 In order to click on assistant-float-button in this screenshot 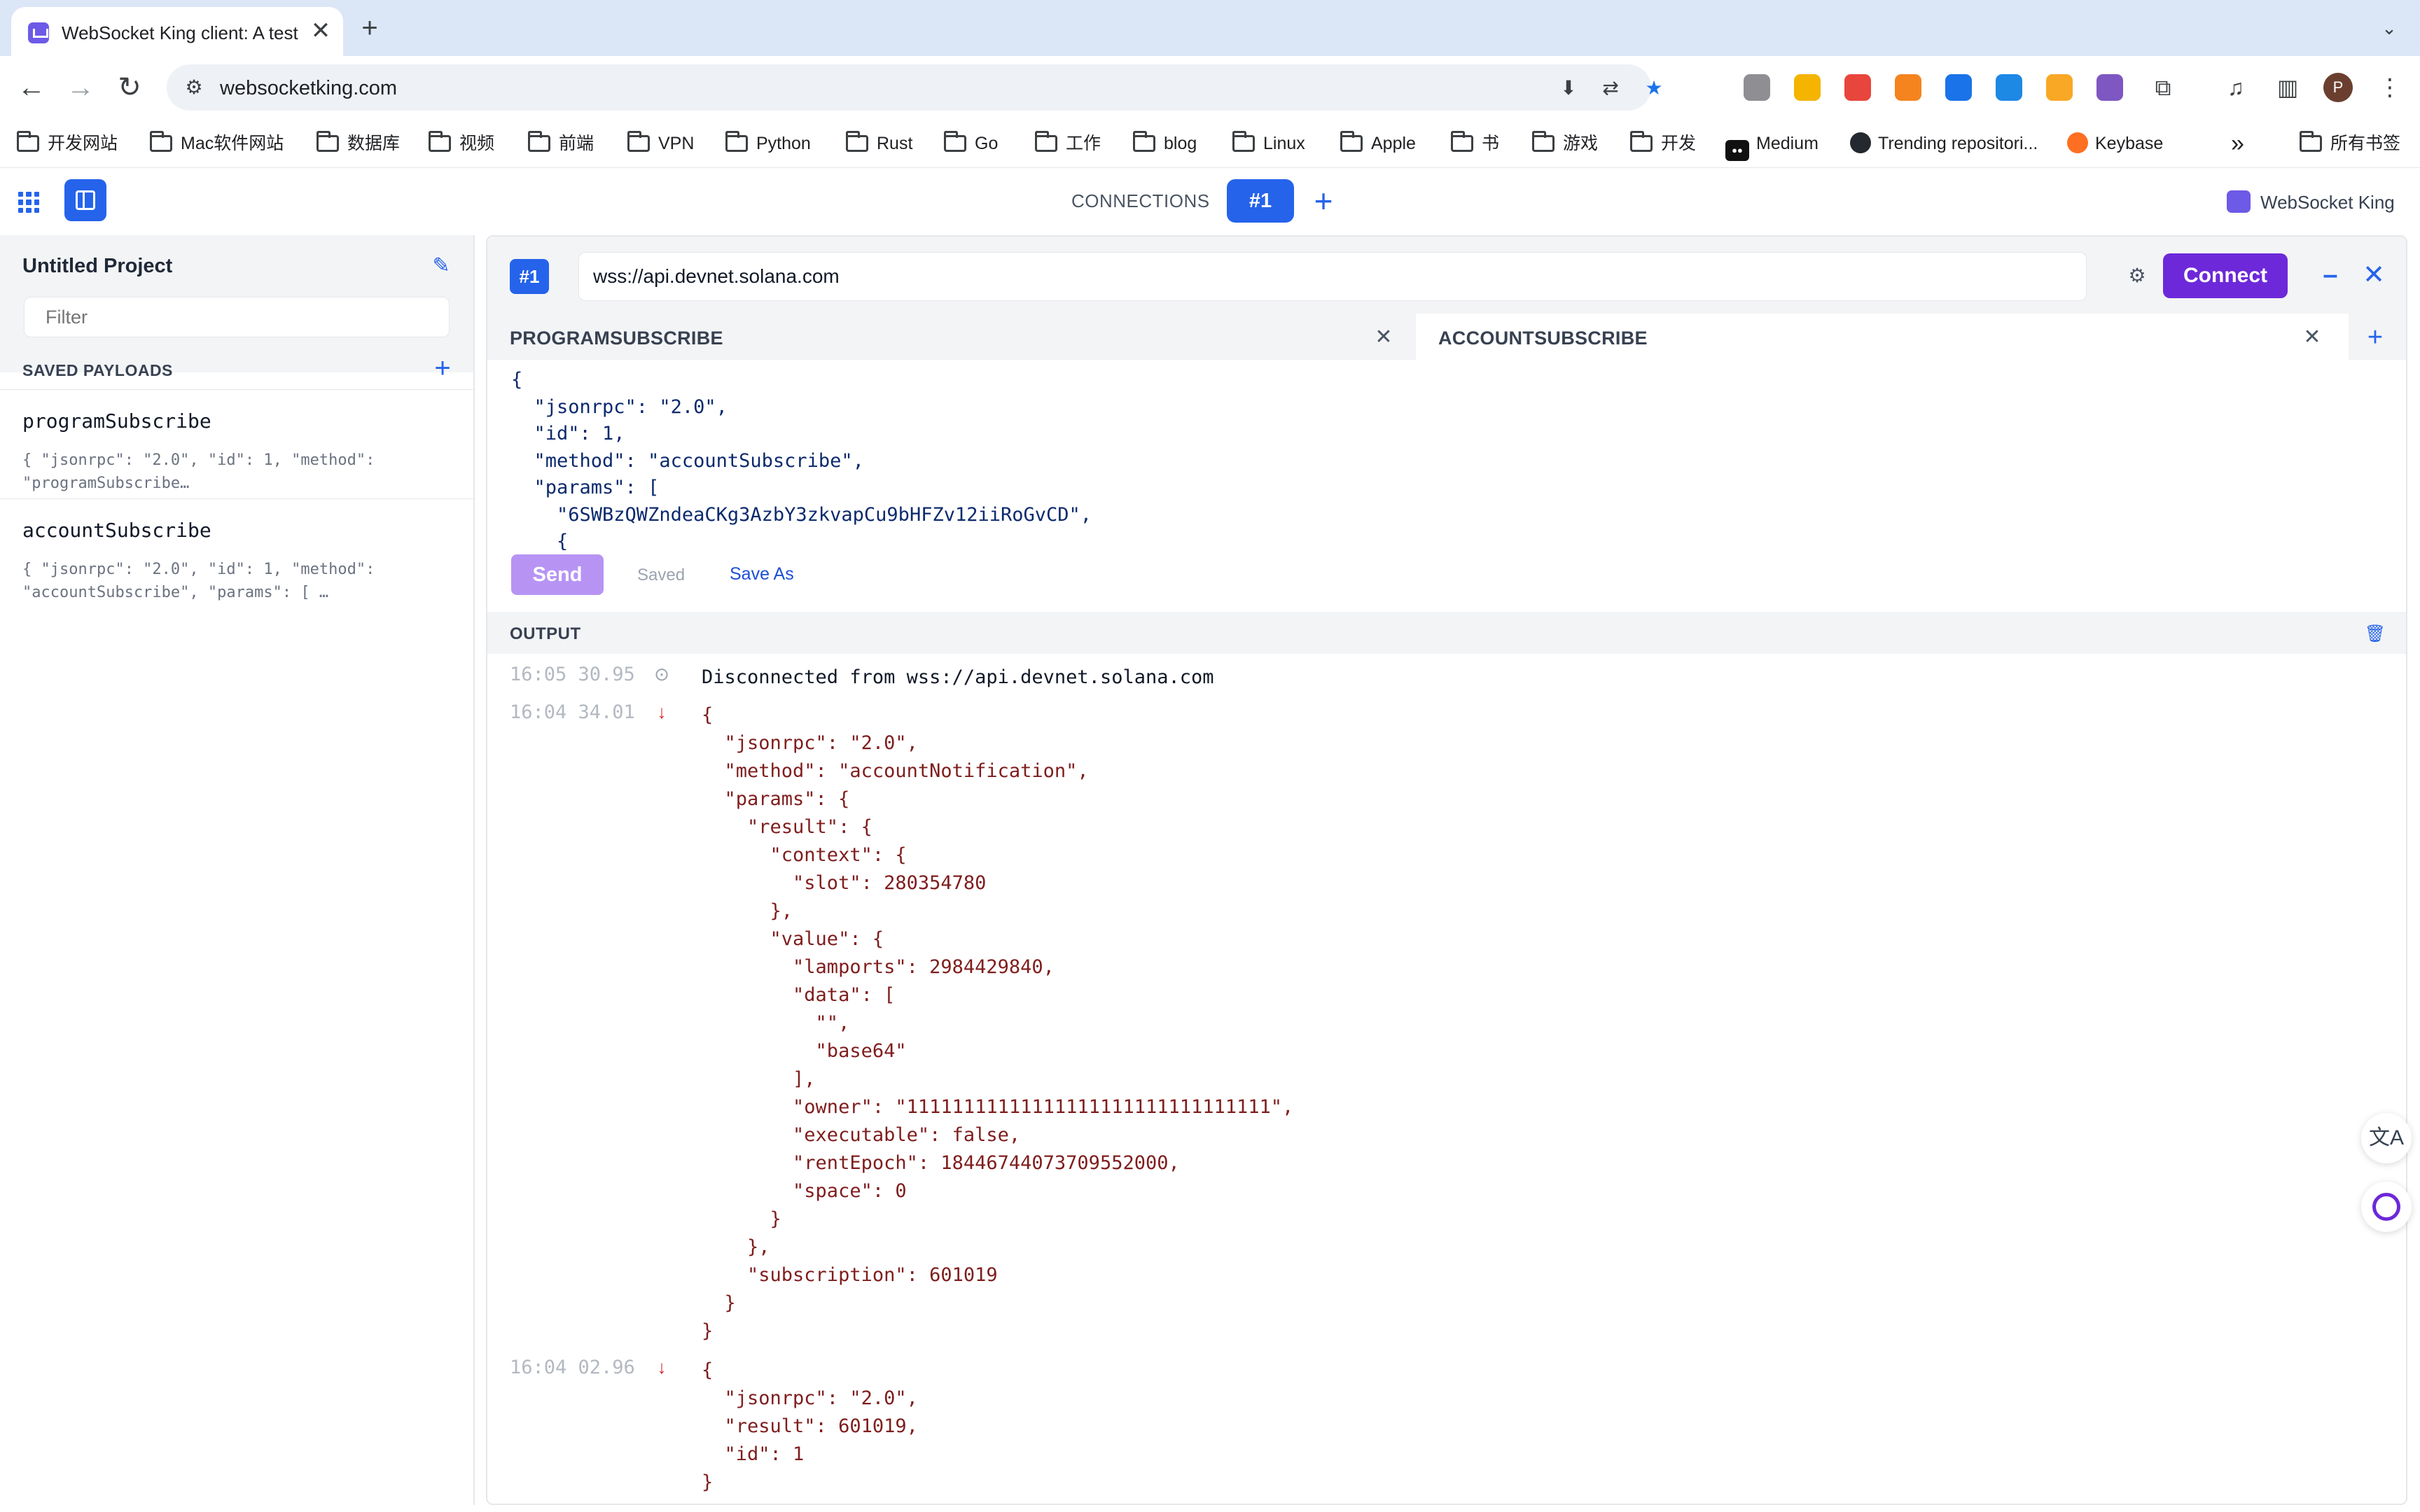, I will do `click(2386, 1207)`.